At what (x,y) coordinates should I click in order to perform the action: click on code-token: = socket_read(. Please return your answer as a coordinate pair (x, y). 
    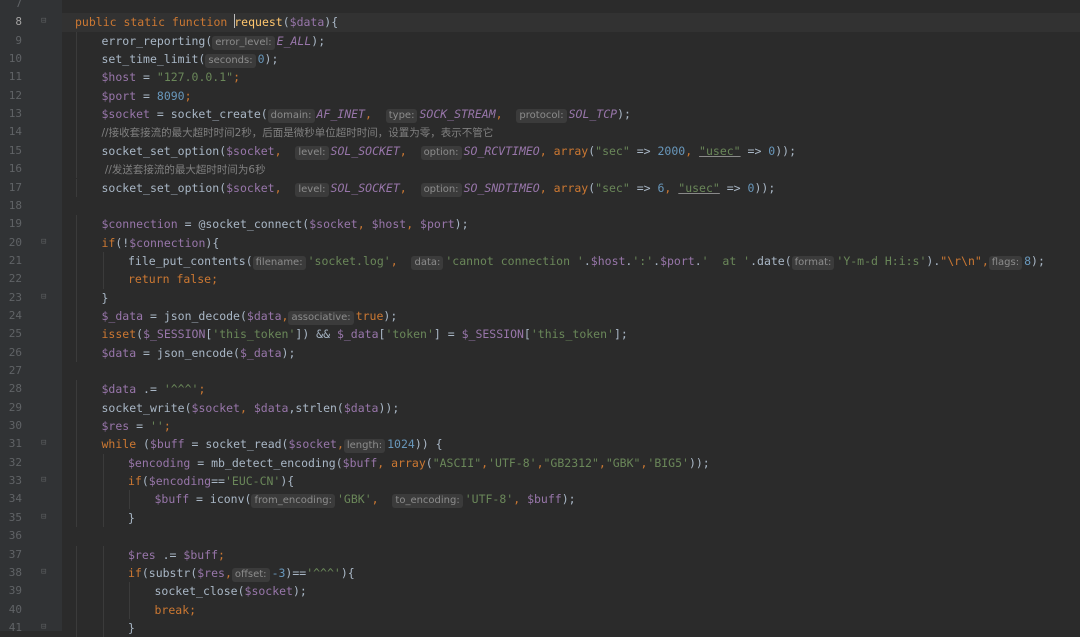
    Looking at the image, I should click on (236, 444).